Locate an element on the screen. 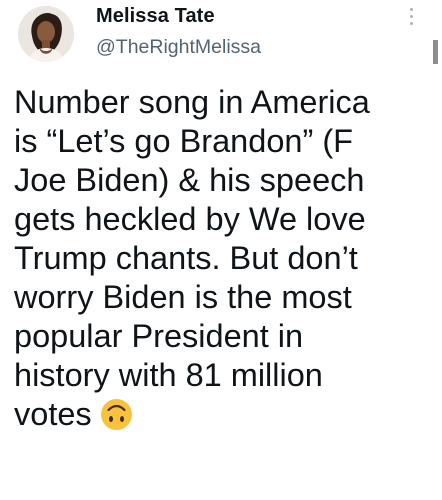 The height and width of the screenshot is (500, 442). more-options-icon is located at coordinates (411, 19).